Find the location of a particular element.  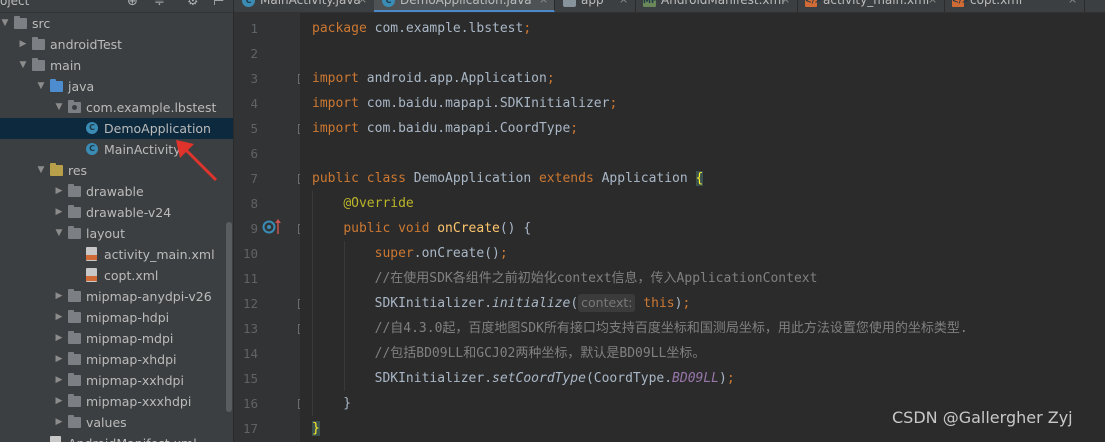

editor-tab: C DemoApplication.java × is located at coordinates (464, 6).